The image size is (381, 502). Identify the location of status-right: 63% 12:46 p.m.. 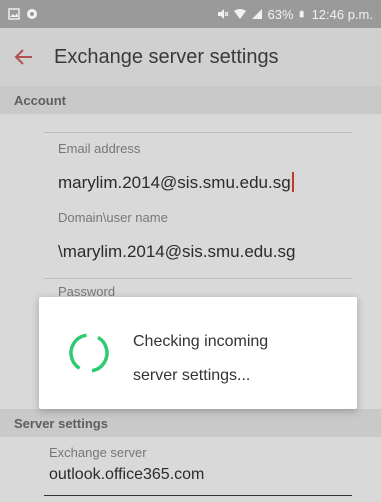
(295, 14).